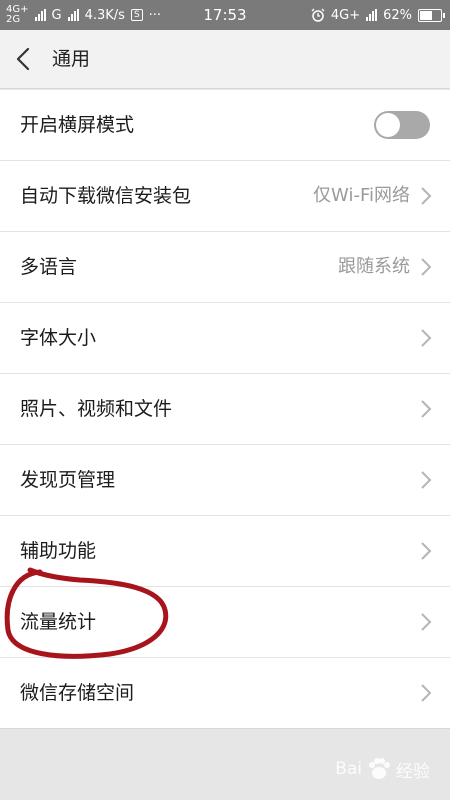  Describe the element at coordinates (225, 267) in the screenshot. I see `setting-language: 多语言 跟随系统` at that location.